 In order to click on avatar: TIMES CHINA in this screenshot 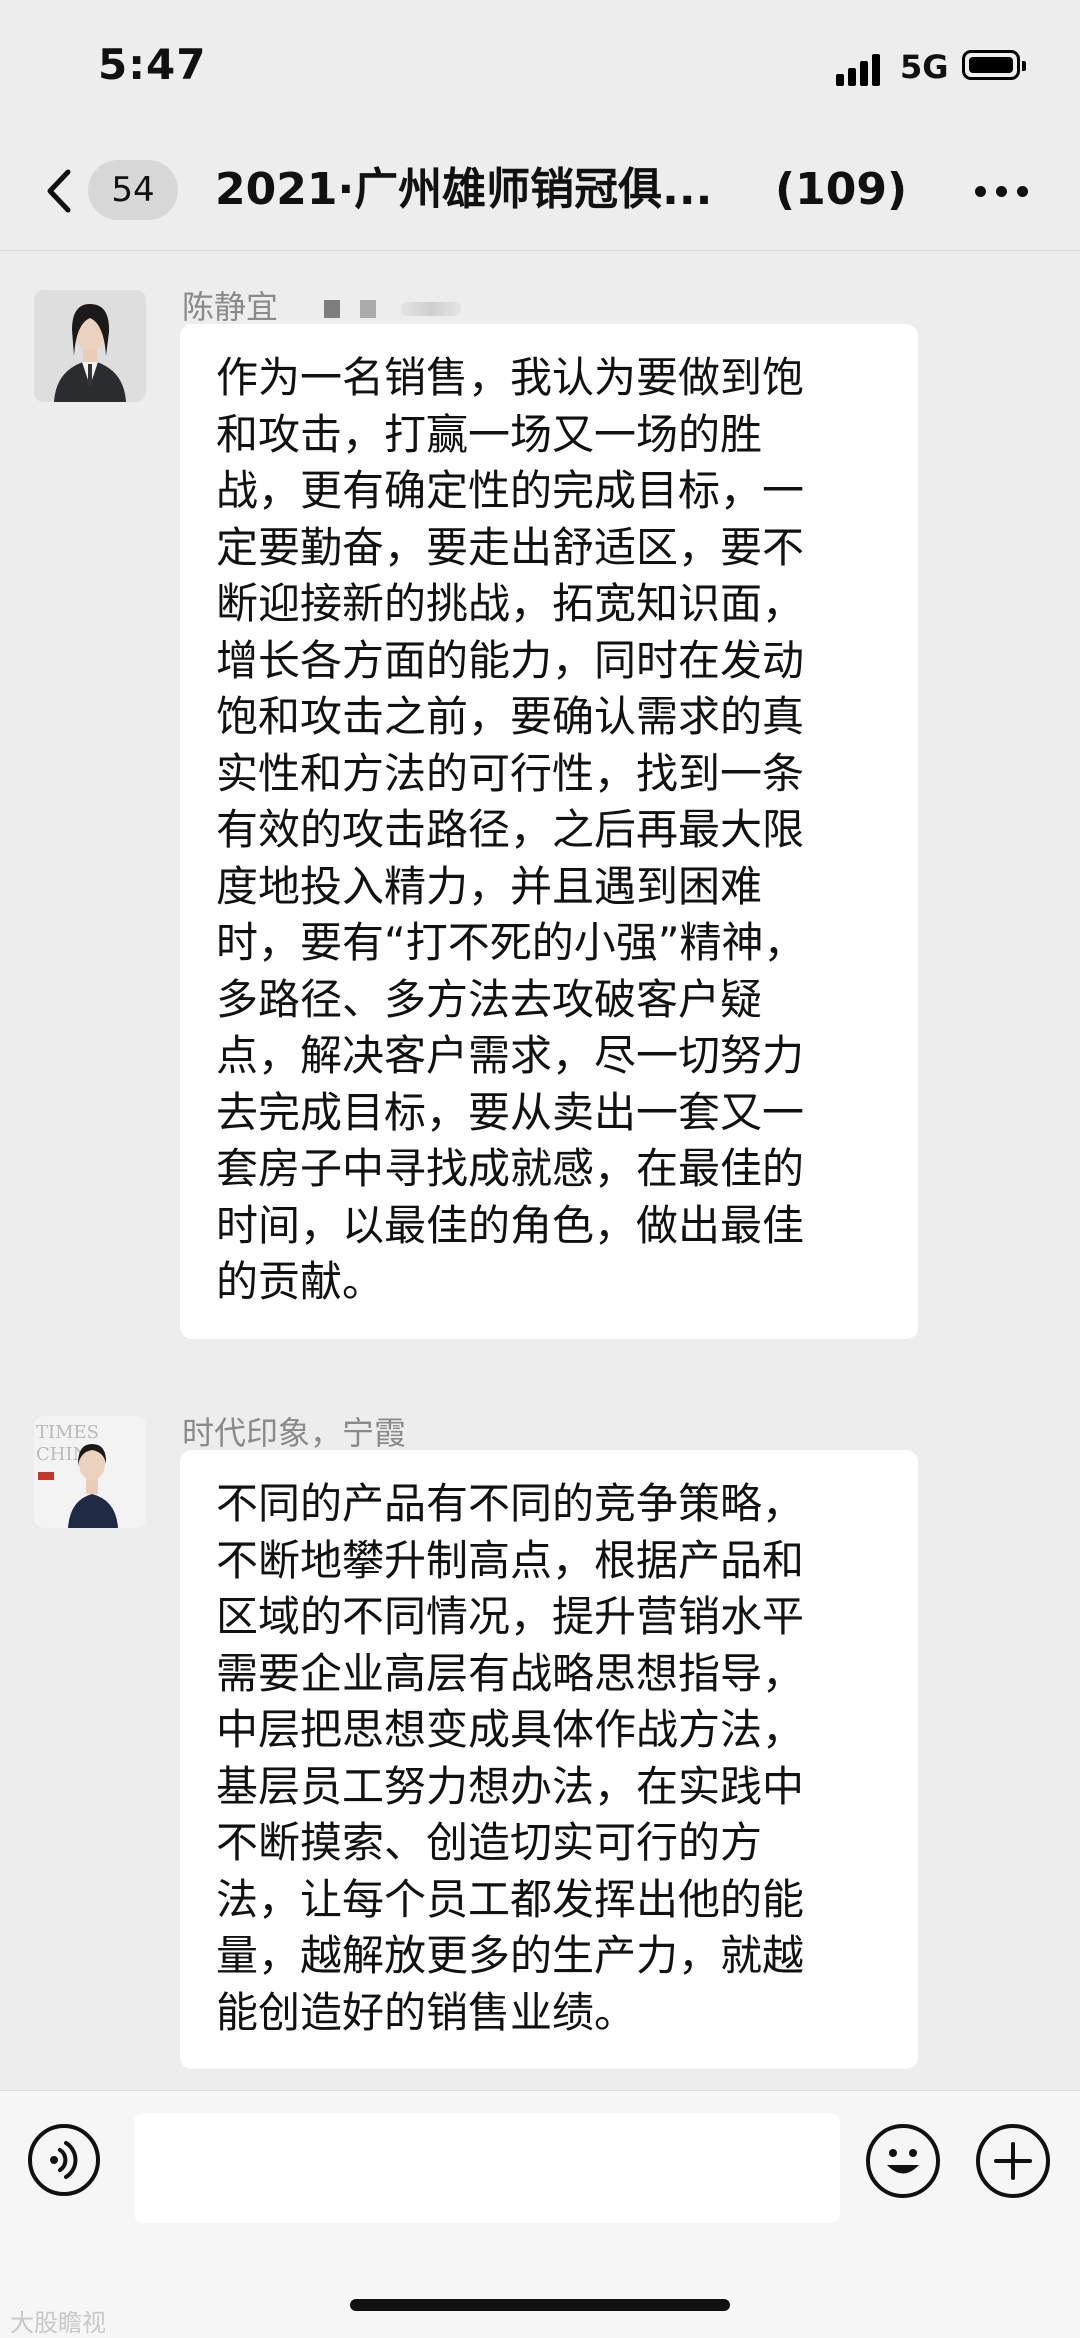, I will do `click(90, 1472)`.